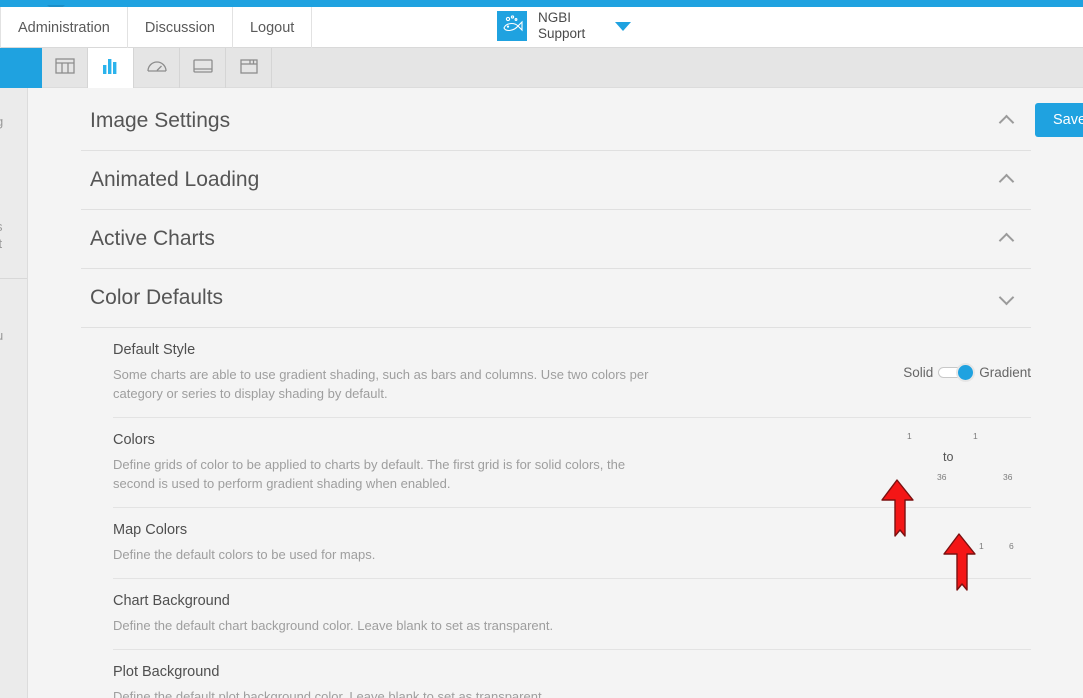 The image size is (1083, 698). I want to click on map-grid-start-label: 1, so click(981, 546).